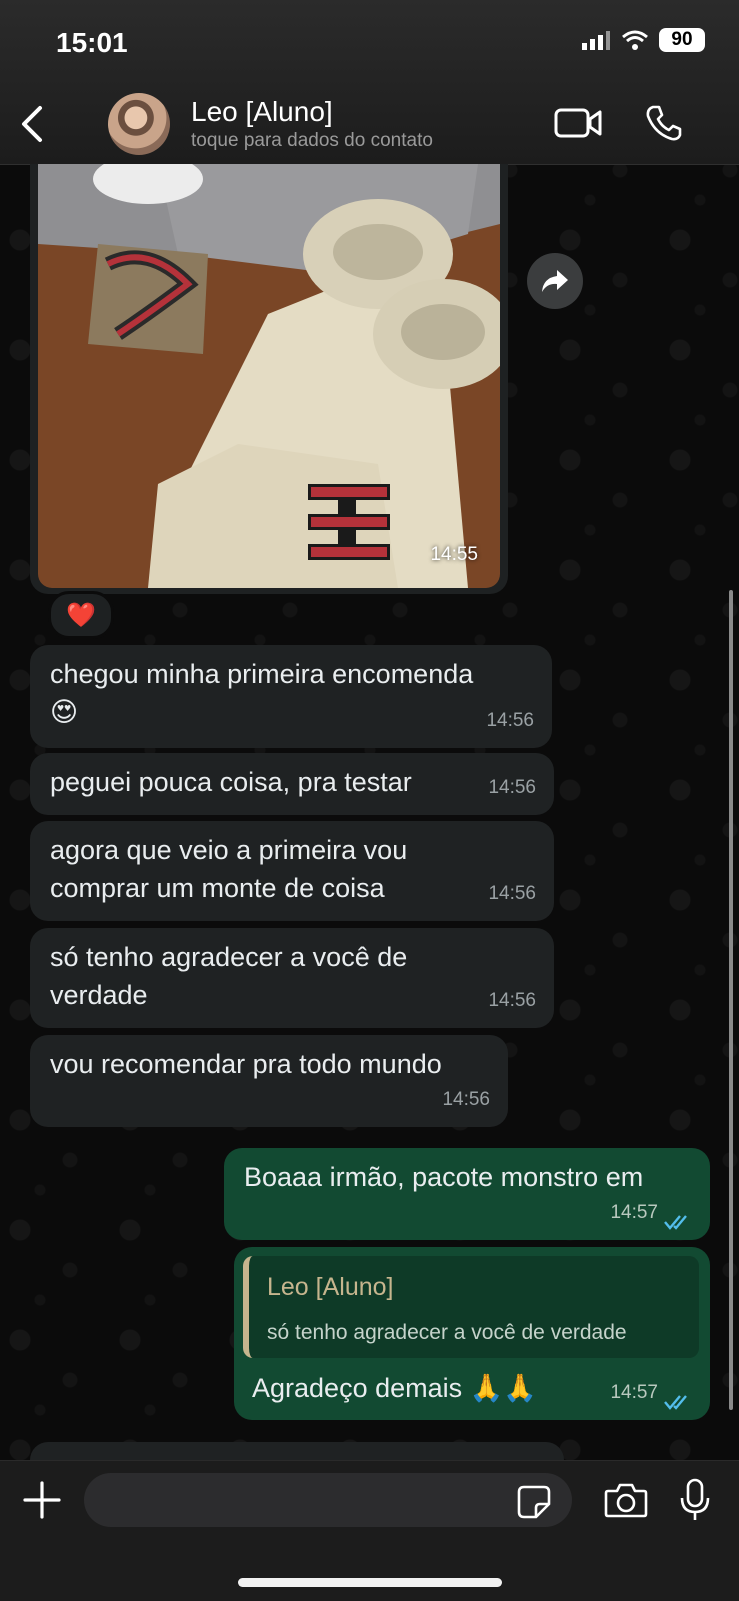 The width and height of the screenshot is (739, 1601). Describe the element at coordinates (42, 1500) in the screenshot. I see `plus-icon` at that location.